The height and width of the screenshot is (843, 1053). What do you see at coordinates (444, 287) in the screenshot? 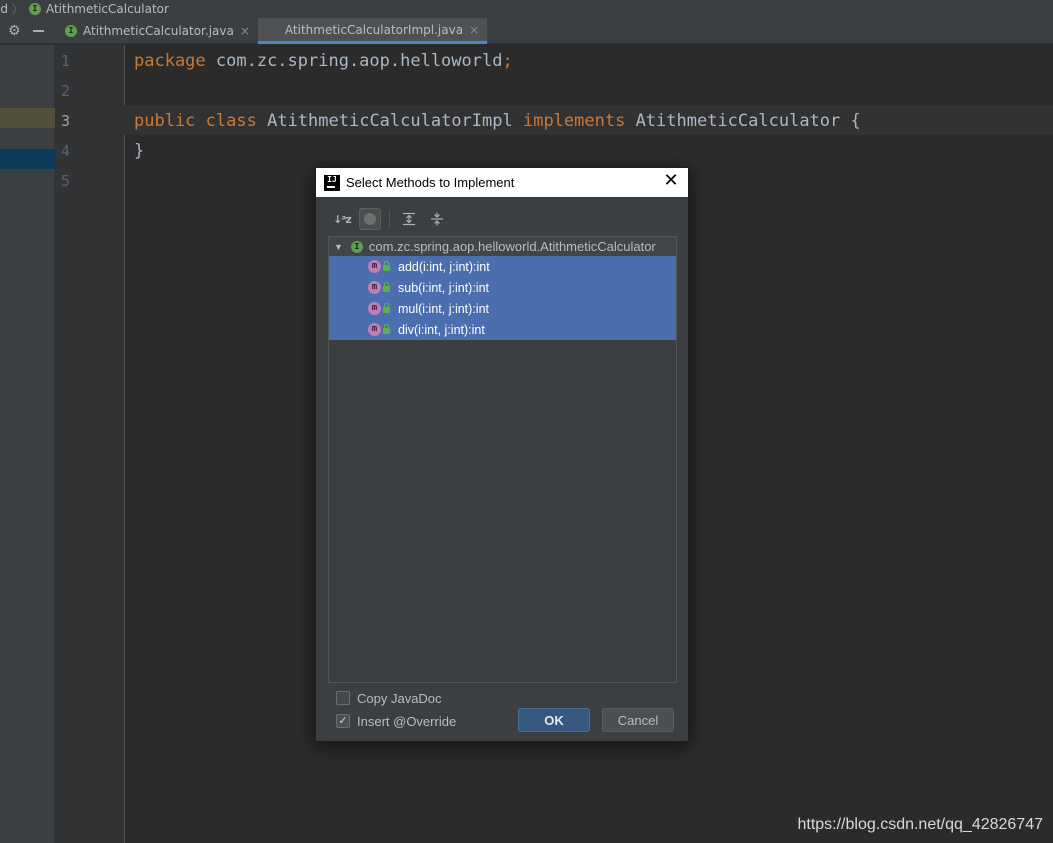
I see `method-label: sub(i:int, j:int):int` at bounding box center [444, 287].